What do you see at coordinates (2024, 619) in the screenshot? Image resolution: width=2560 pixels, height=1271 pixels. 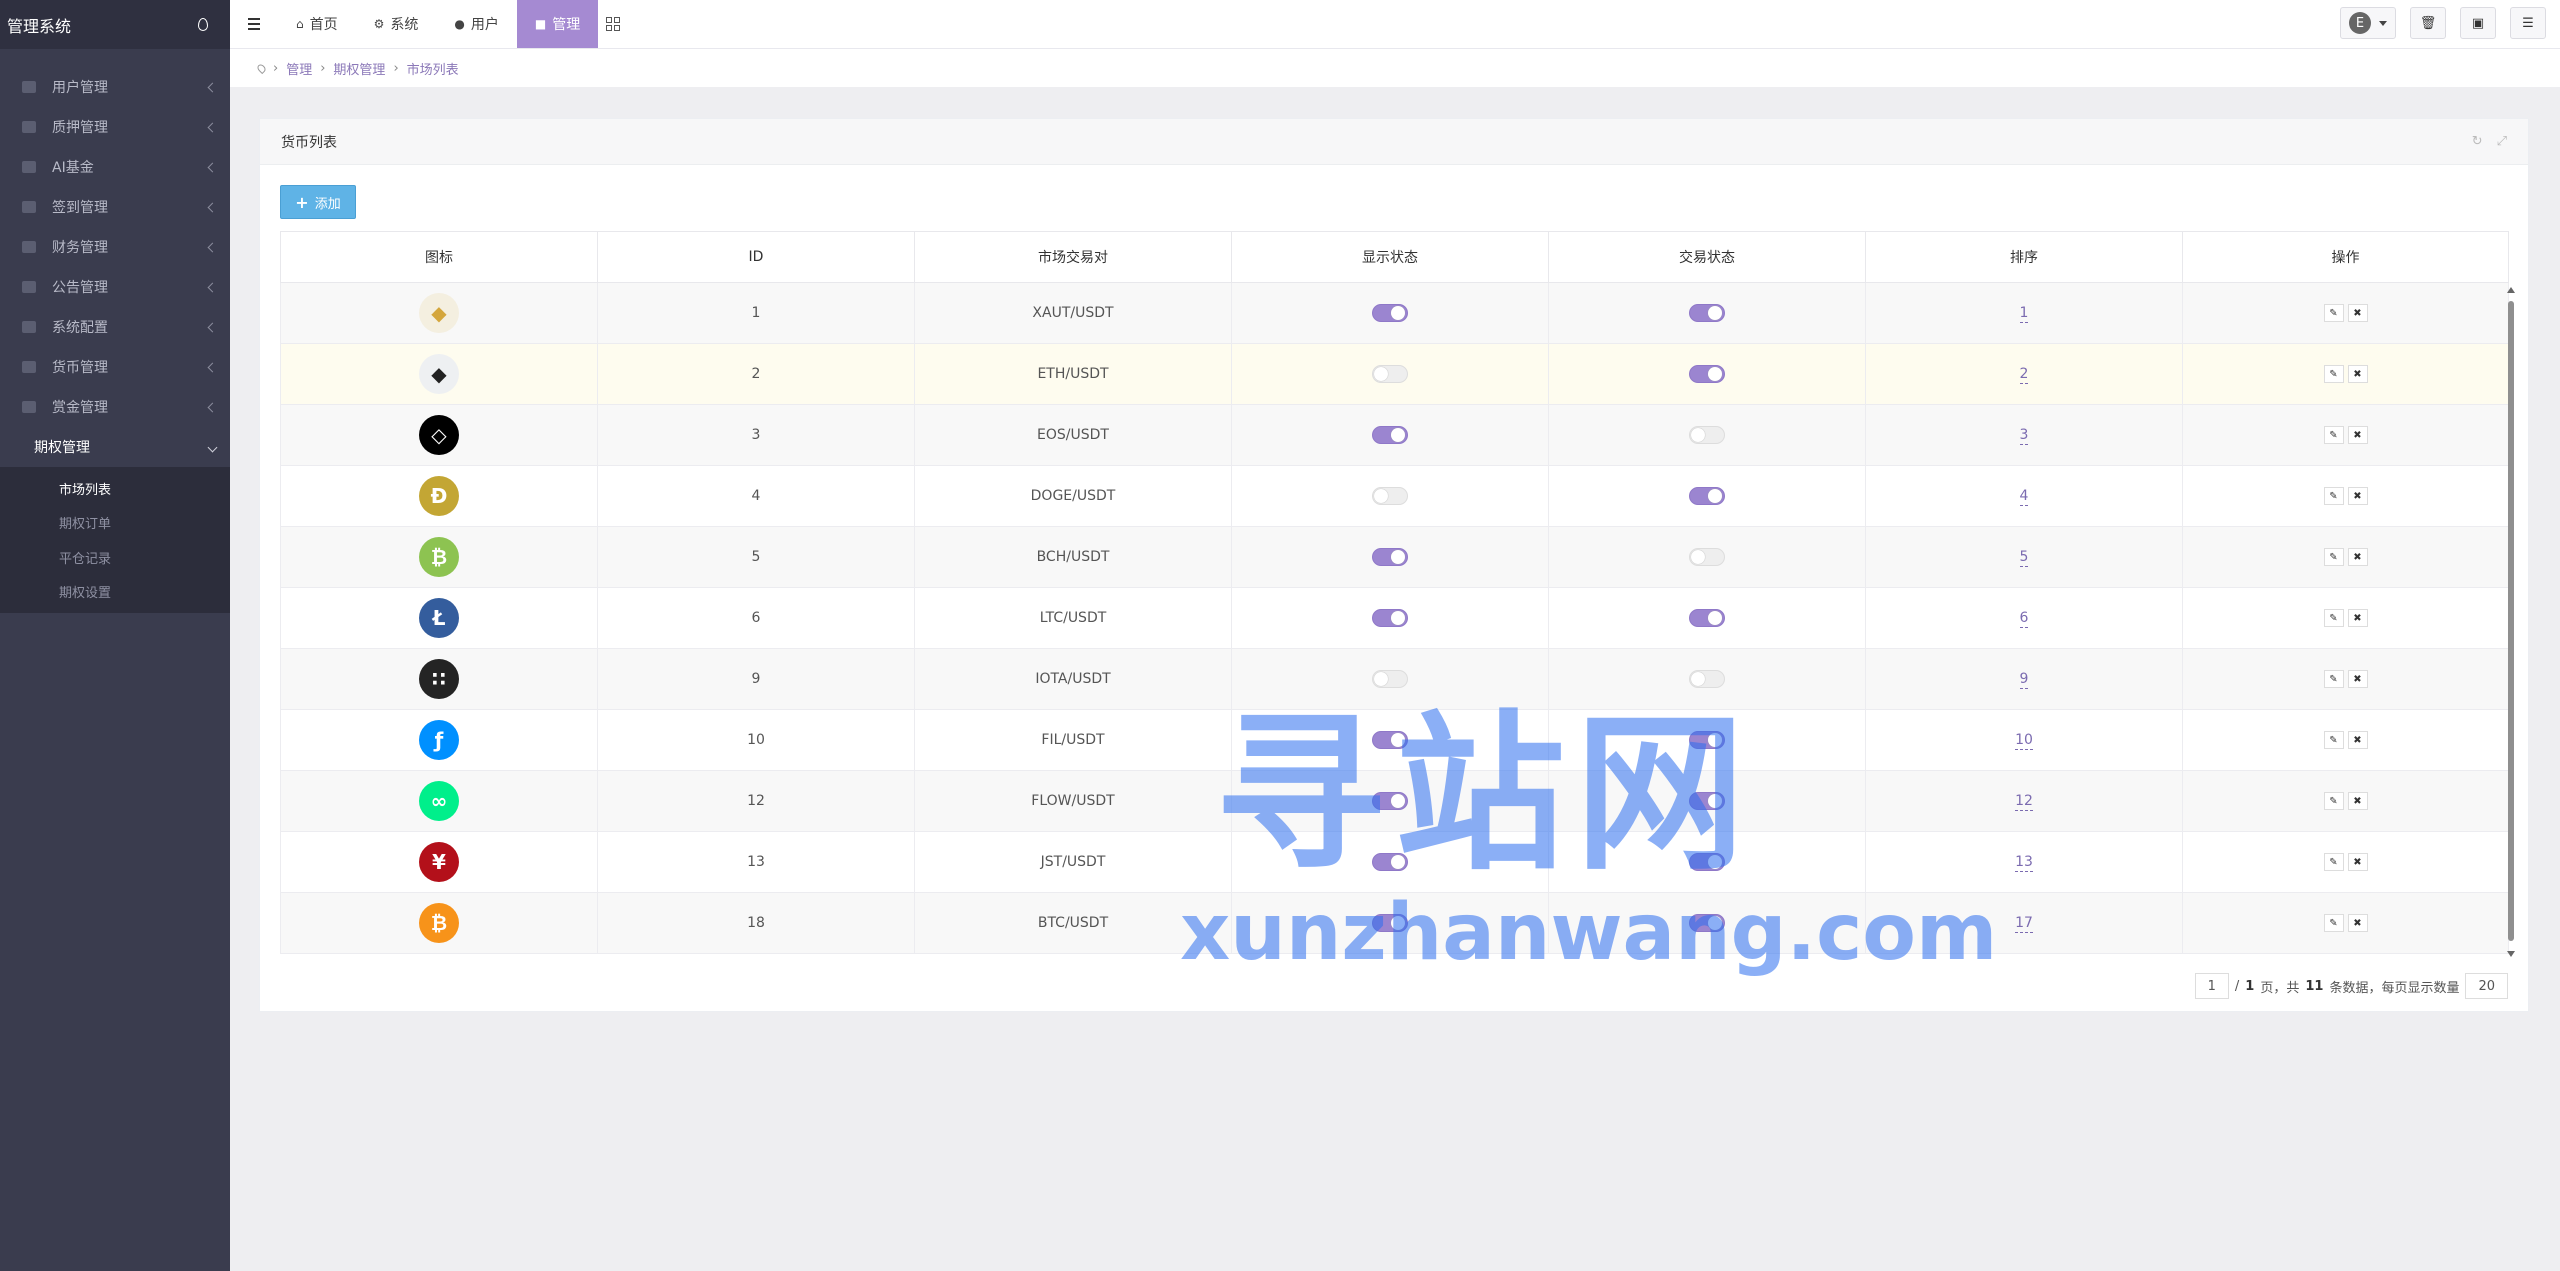 I see `sort-editable: 6` at bounding box center [2024, 619].